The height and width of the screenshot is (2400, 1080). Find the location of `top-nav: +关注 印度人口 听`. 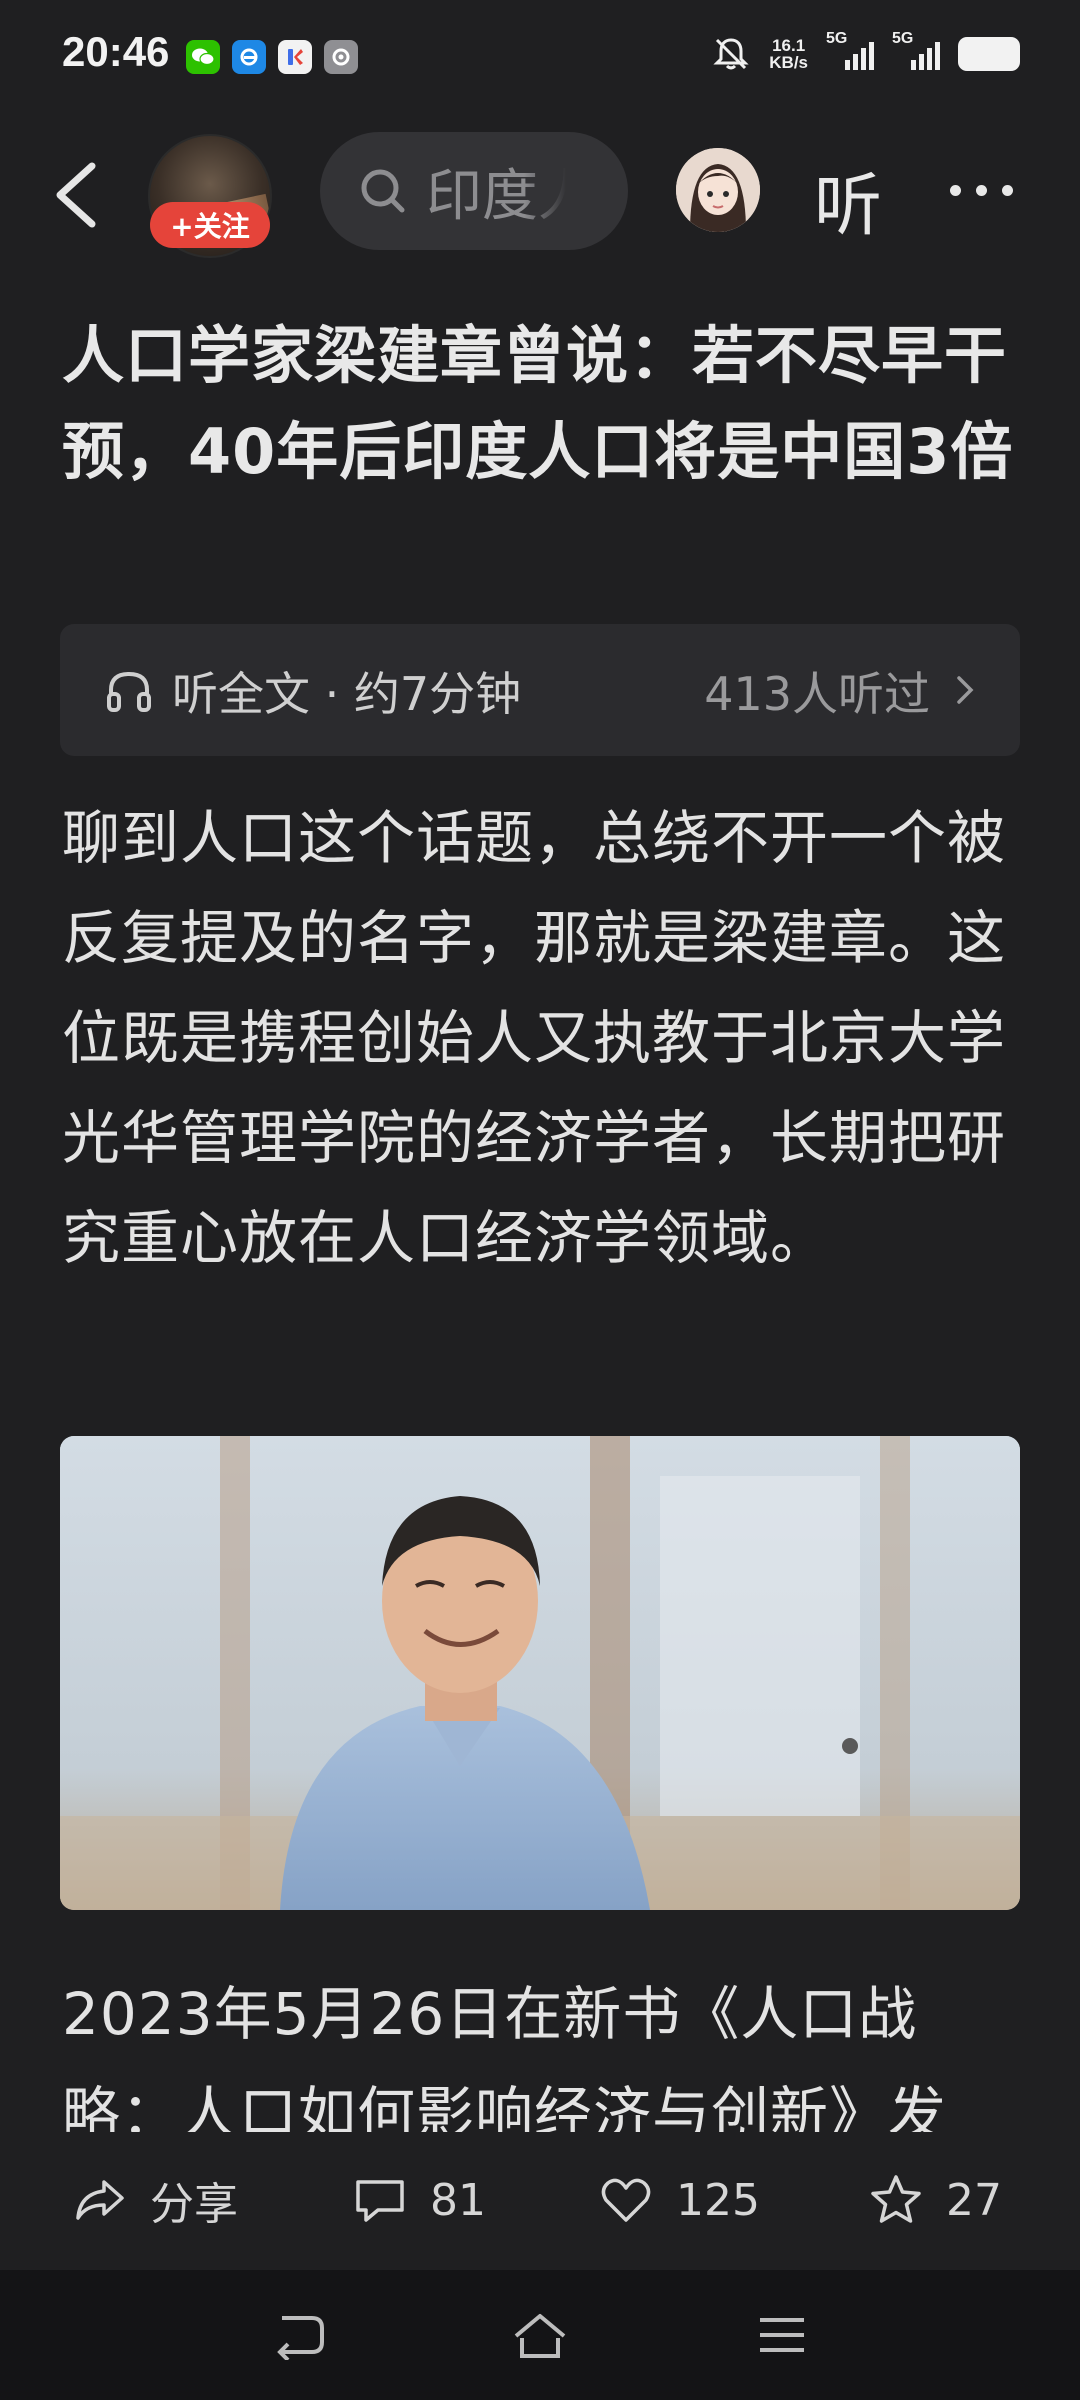

top-nav: +关注 印度人口 听 is located at coordinates (540, 195).